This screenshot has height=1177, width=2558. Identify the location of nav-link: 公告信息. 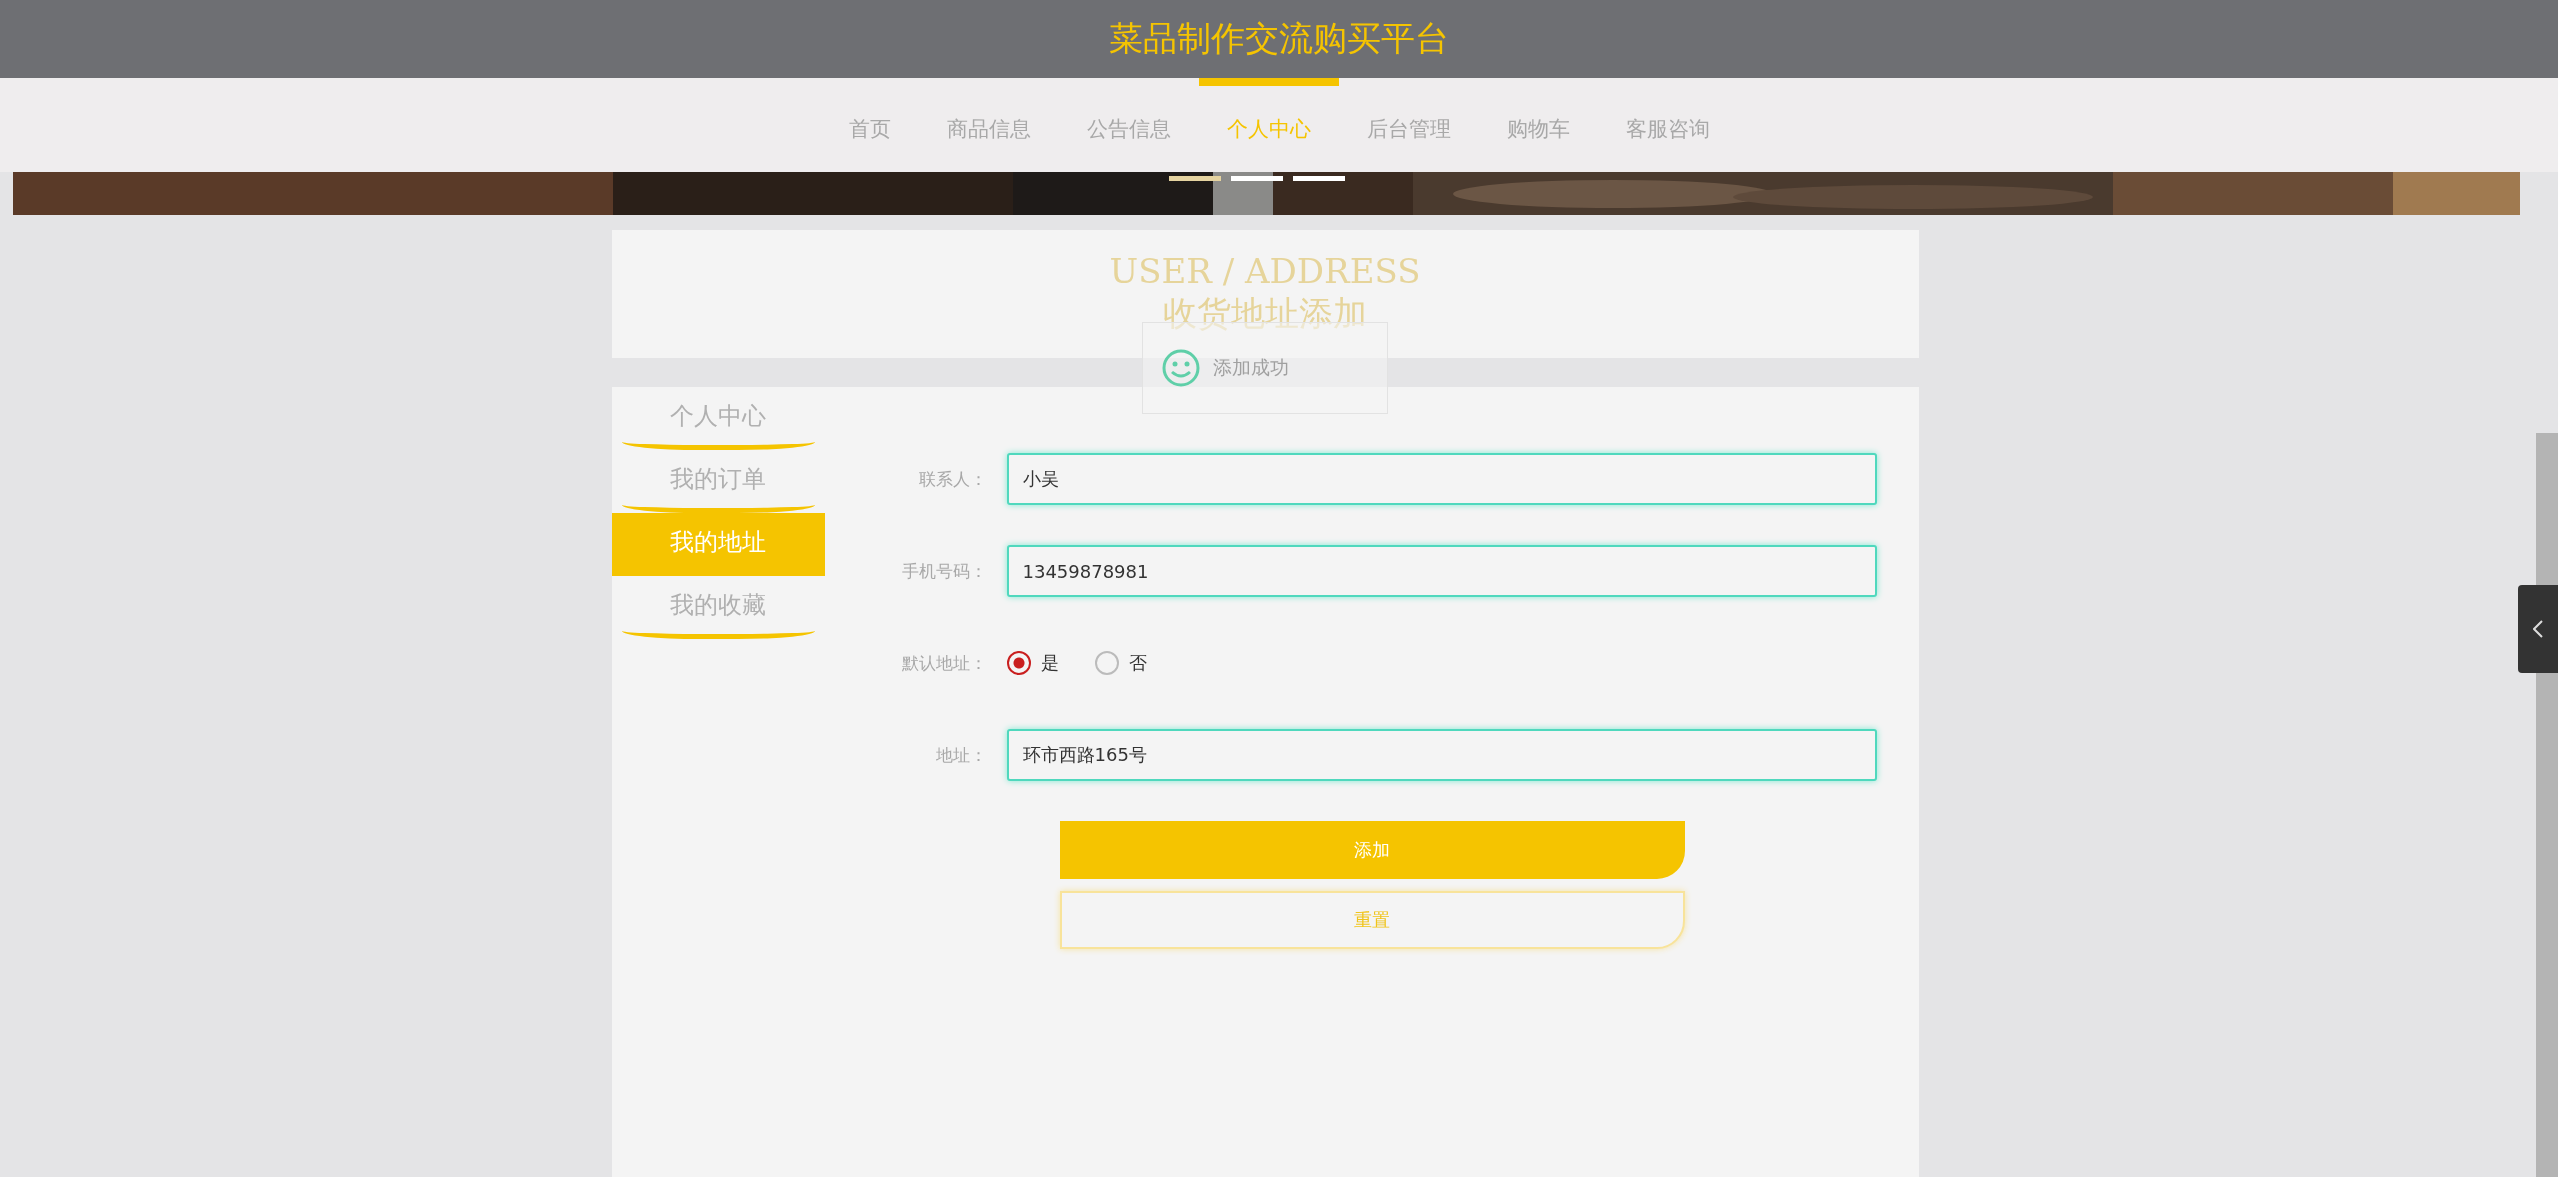
(1128, 125).